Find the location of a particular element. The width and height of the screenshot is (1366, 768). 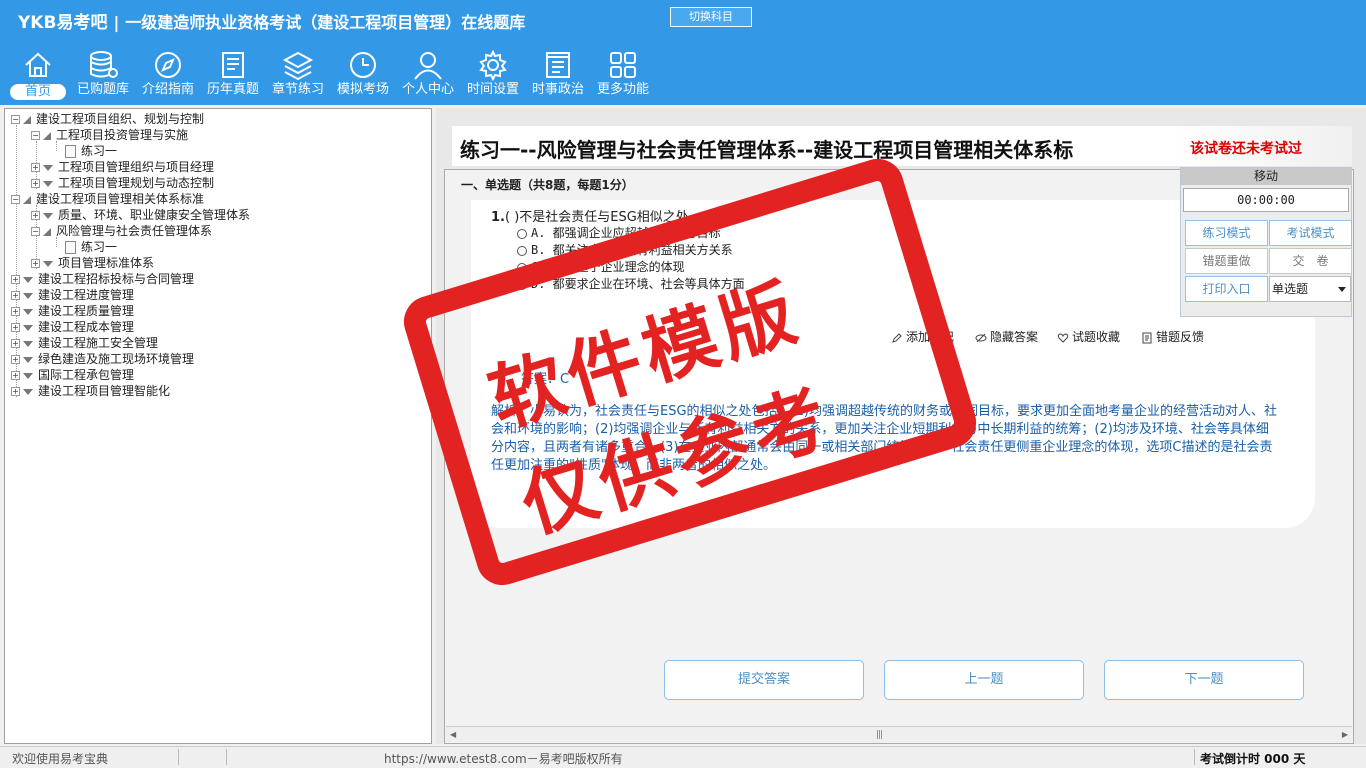

home-icon is located at coordinates (38, 64).